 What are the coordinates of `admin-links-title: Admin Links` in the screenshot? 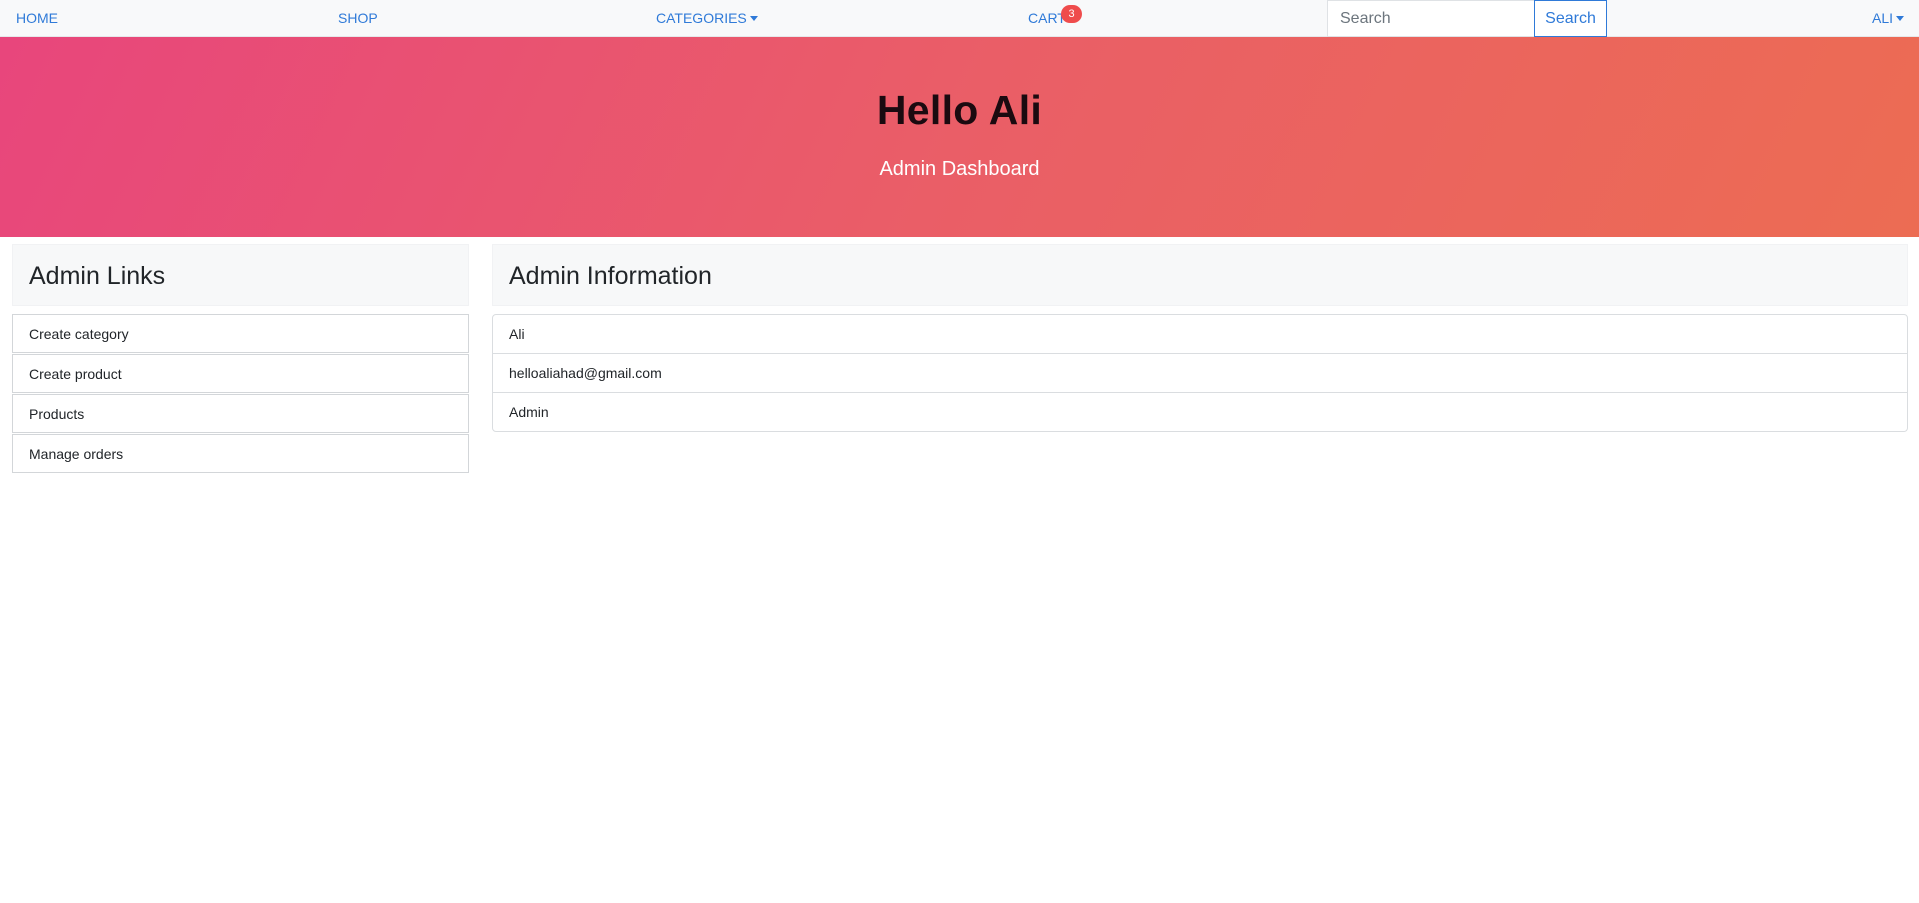 It's located at (97, 276).